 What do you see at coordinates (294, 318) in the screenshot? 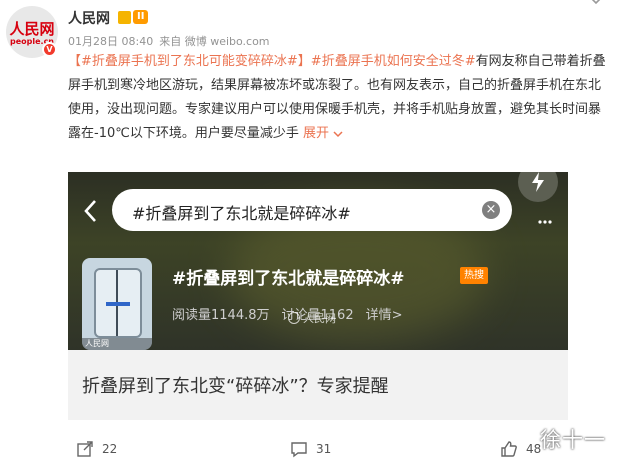
I see `weibo-logo-icon` at bounding box center [294, 318].